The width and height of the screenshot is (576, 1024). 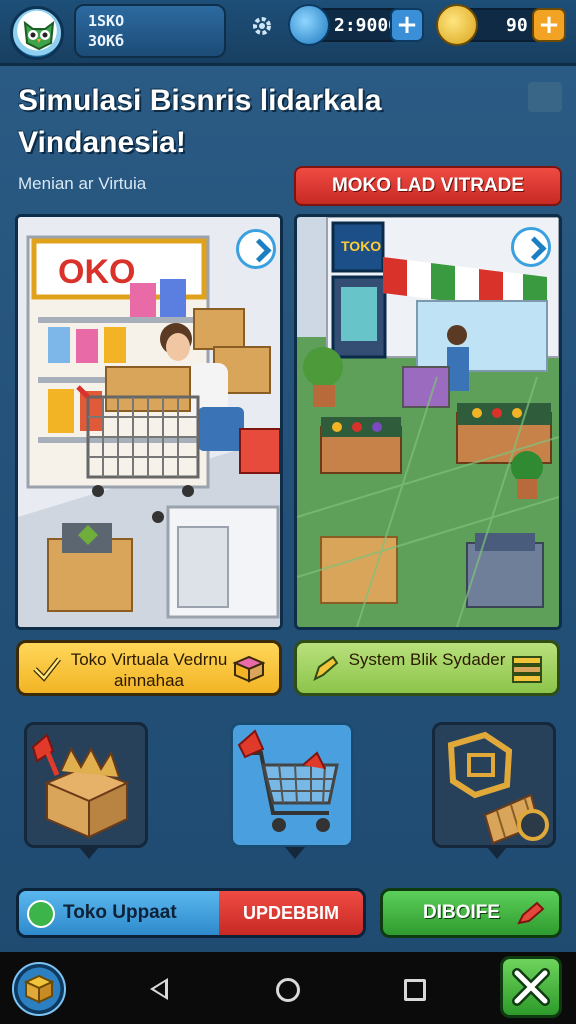 I want to click on option-virtual-store-label: Toko Virtuala Vedrnu ainnahaa, so click(x=149, y=670).